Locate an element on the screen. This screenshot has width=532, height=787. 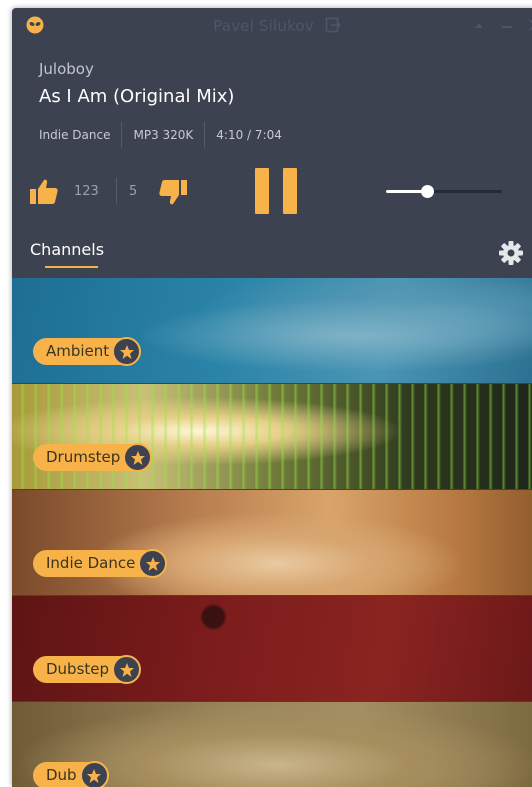
tab-channels: Channels is located at coordinates (67, 249).